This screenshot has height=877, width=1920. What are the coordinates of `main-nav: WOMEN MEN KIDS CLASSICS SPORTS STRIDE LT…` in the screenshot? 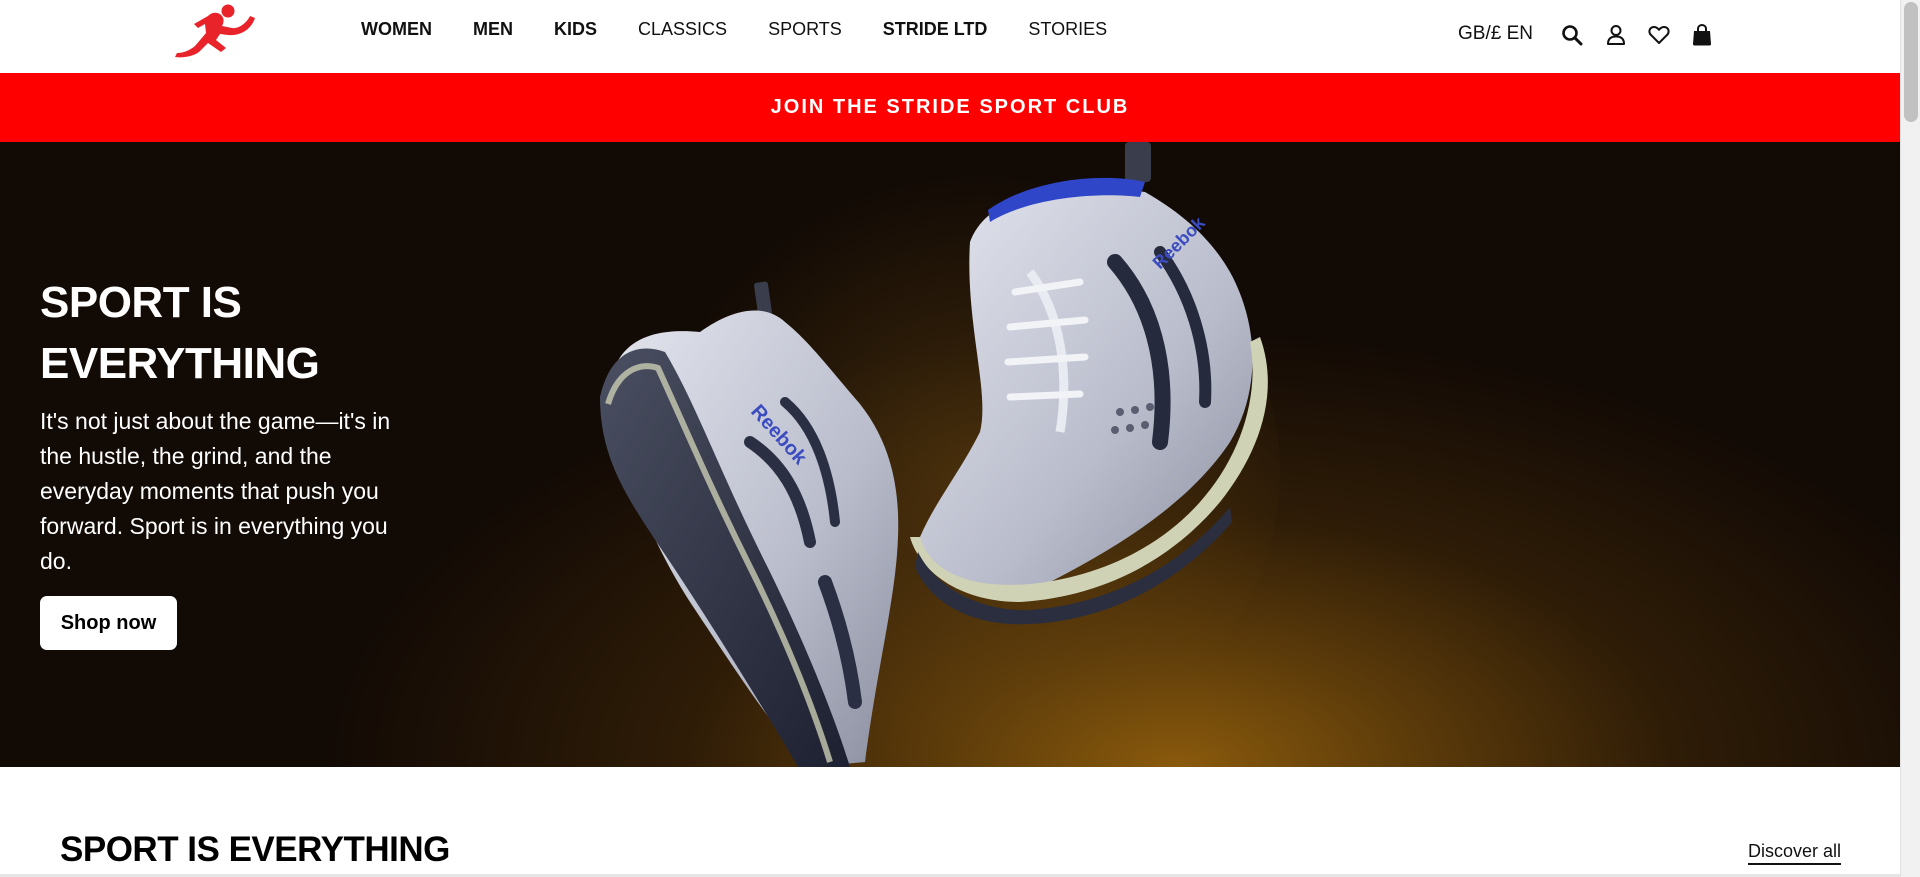 It's located at (734, 29).